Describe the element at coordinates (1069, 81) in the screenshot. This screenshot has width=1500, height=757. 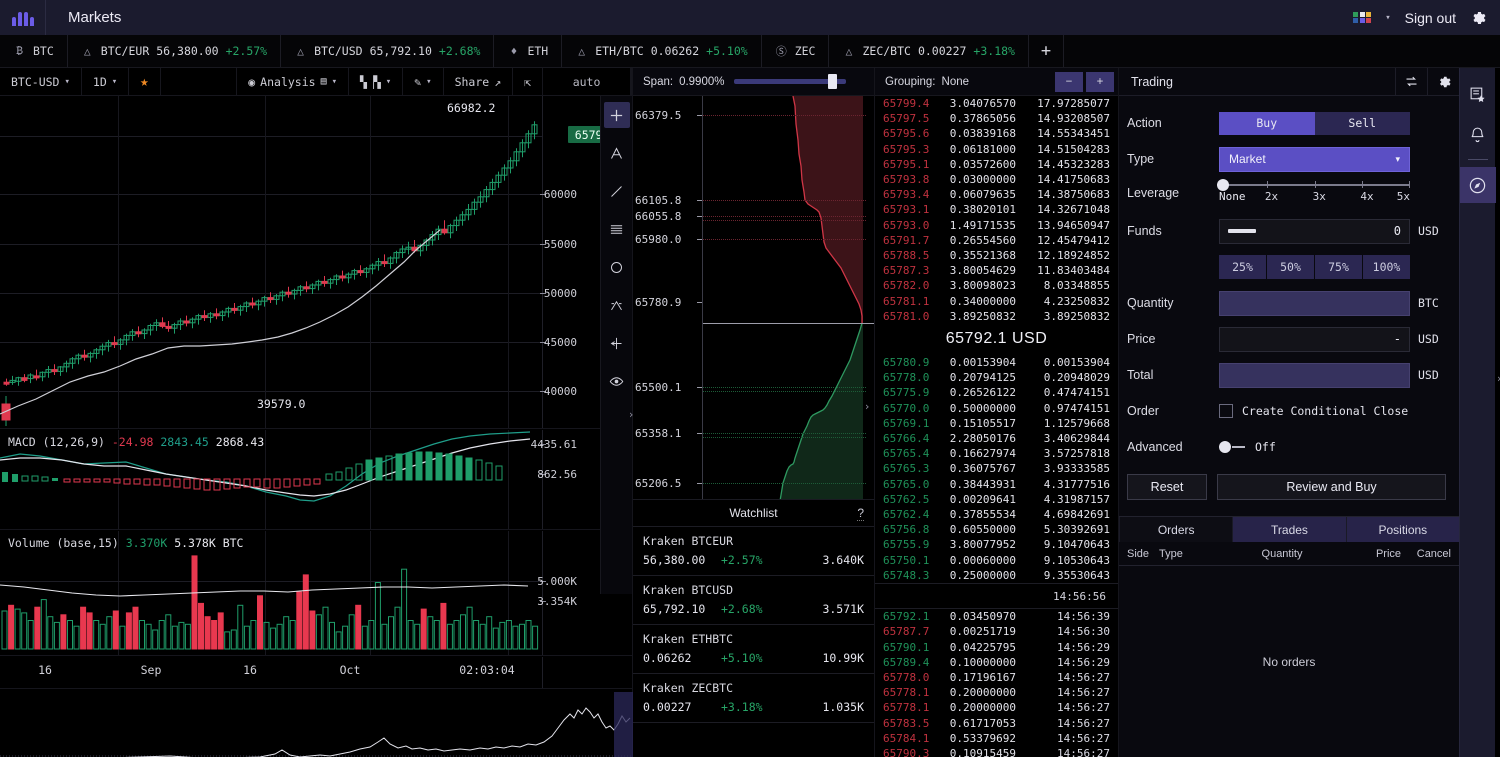
I see `grouping-decrease-button: −` at that location.